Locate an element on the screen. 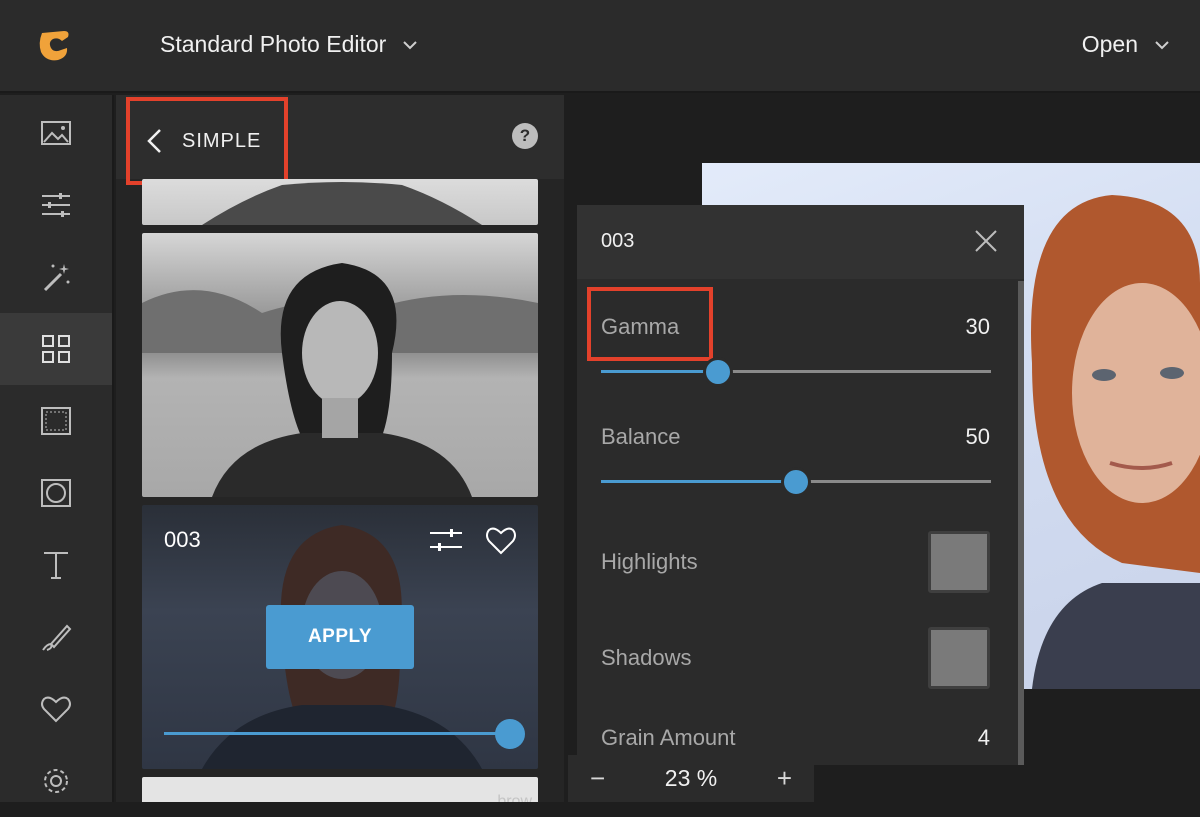  scrollbar is located at coordinates (1021, 523).